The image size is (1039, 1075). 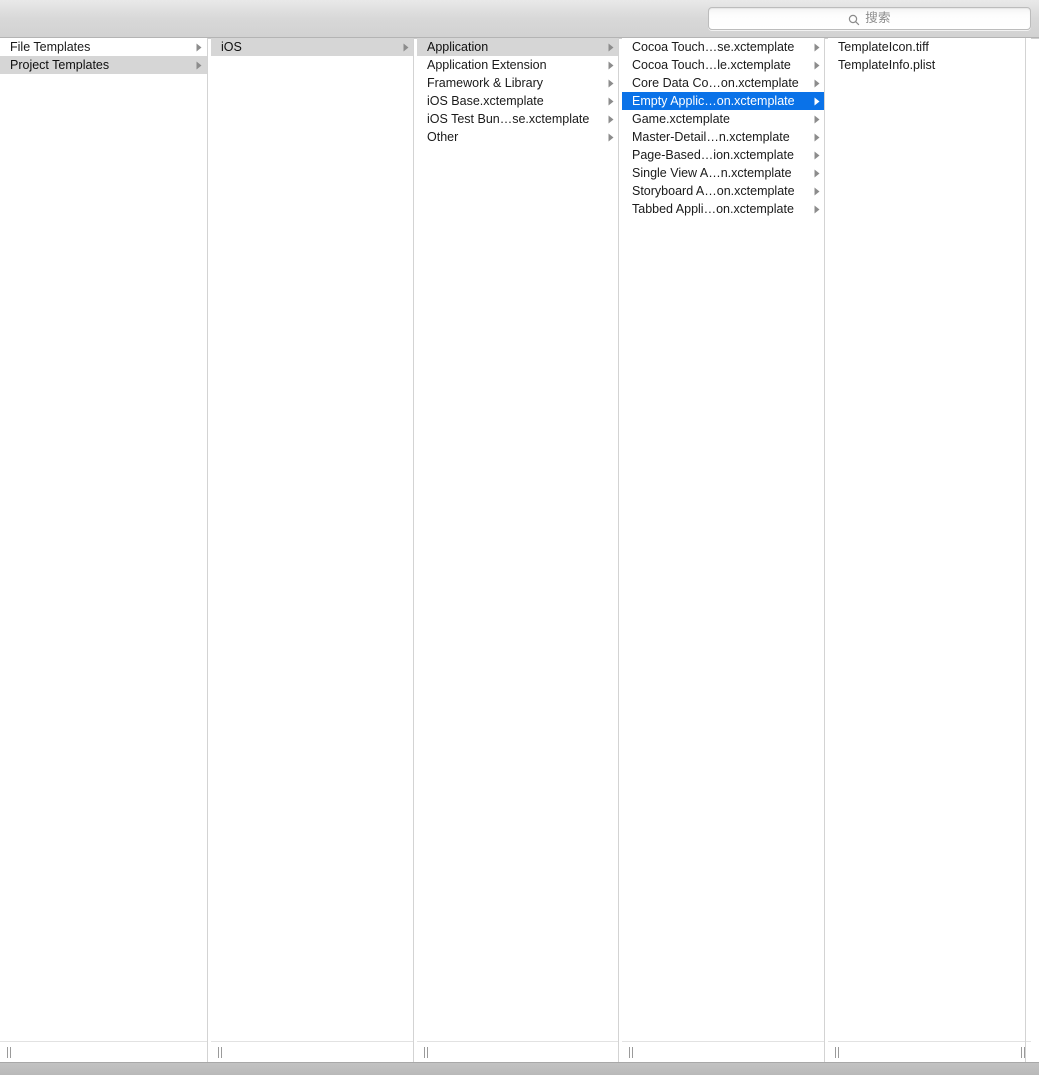 What do you see at coordinates (712, 173) in the screenshot?
I see `browser-row-label: Single View A…n.xctemplate` at bounding box center [712, 173].